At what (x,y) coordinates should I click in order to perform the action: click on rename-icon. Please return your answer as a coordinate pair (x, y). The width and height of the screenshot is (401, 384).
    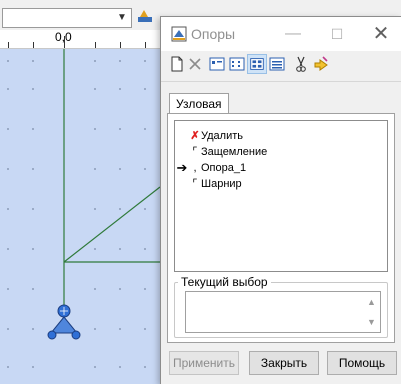
    Looking at the image, I should click on (321, 64).